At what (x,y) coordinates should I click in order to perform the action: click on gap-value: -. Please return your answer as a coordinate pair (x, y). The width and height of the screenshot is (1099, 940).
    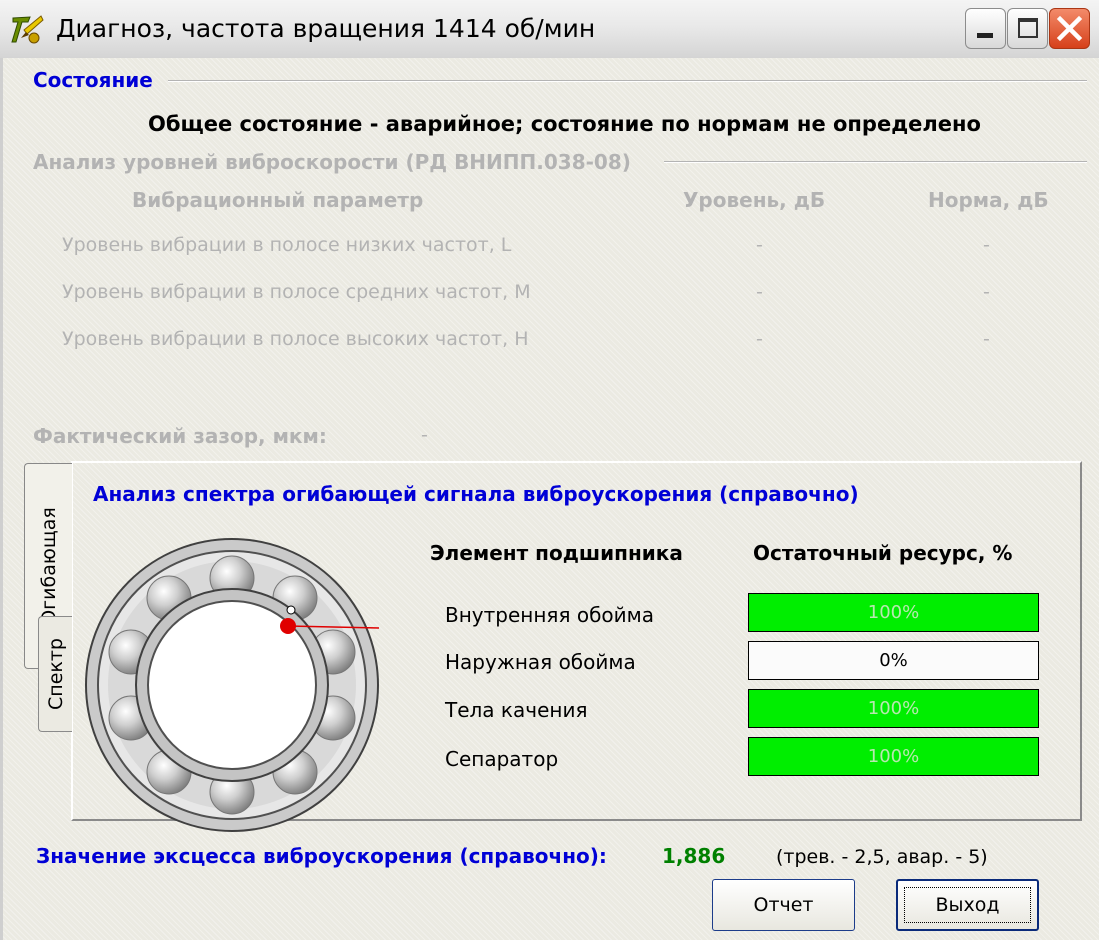
    Looking at the image, I should click on (424, 435).